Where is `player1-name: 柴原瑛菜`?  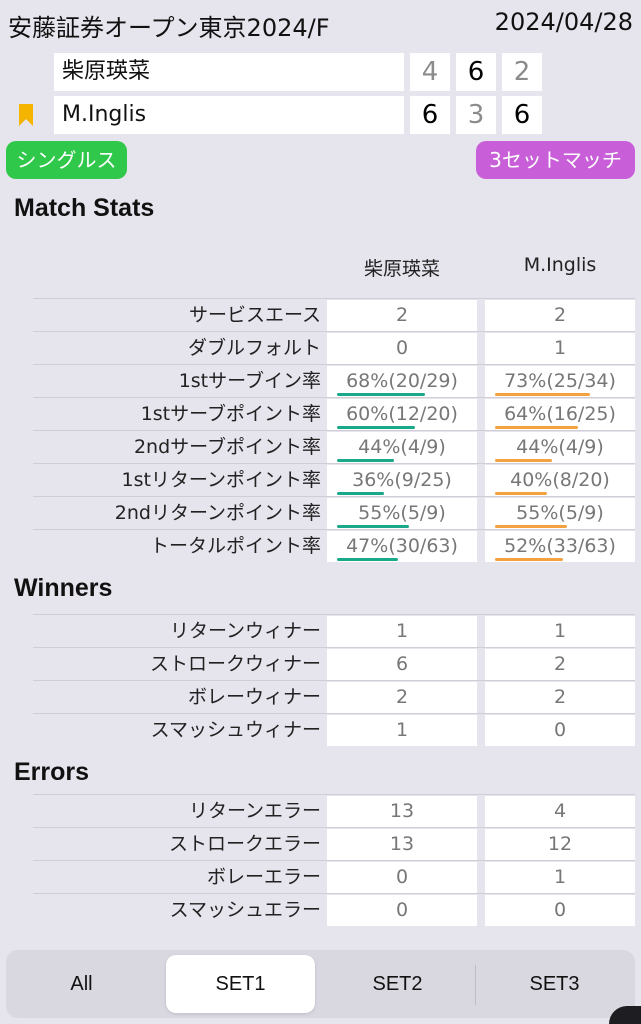
player1-name: 柴原瑛菜 is located at coordinates (229, 72).